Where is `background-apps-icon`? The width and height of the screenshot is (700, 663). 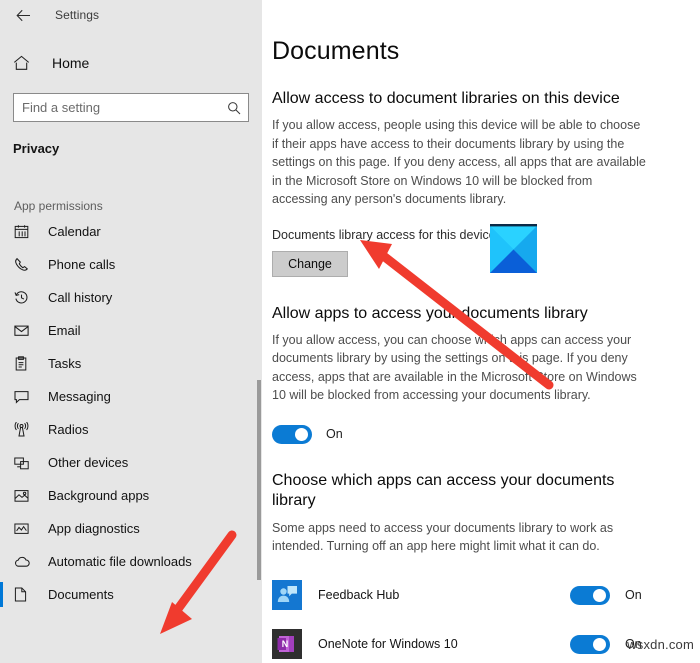 background-apps-icon is located at coordinates (24, 496).